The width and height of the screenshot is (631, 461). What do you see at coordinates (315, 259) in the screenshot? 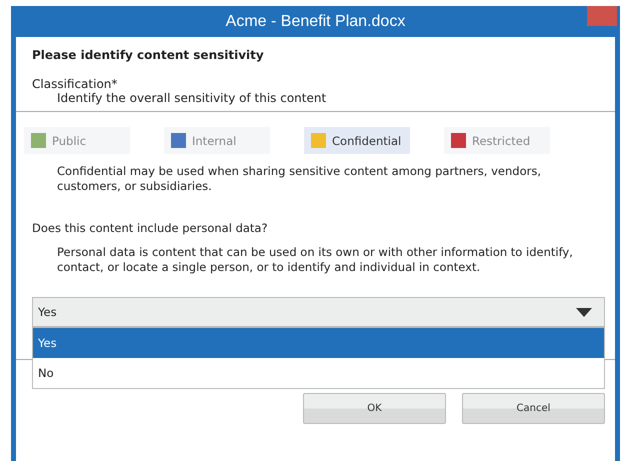
I see `question-description: Personal data is content that can be used on its own or with other information to identify, contact, or locate a single person, or to identify and individual in context.` at bounding box center [315, 259].